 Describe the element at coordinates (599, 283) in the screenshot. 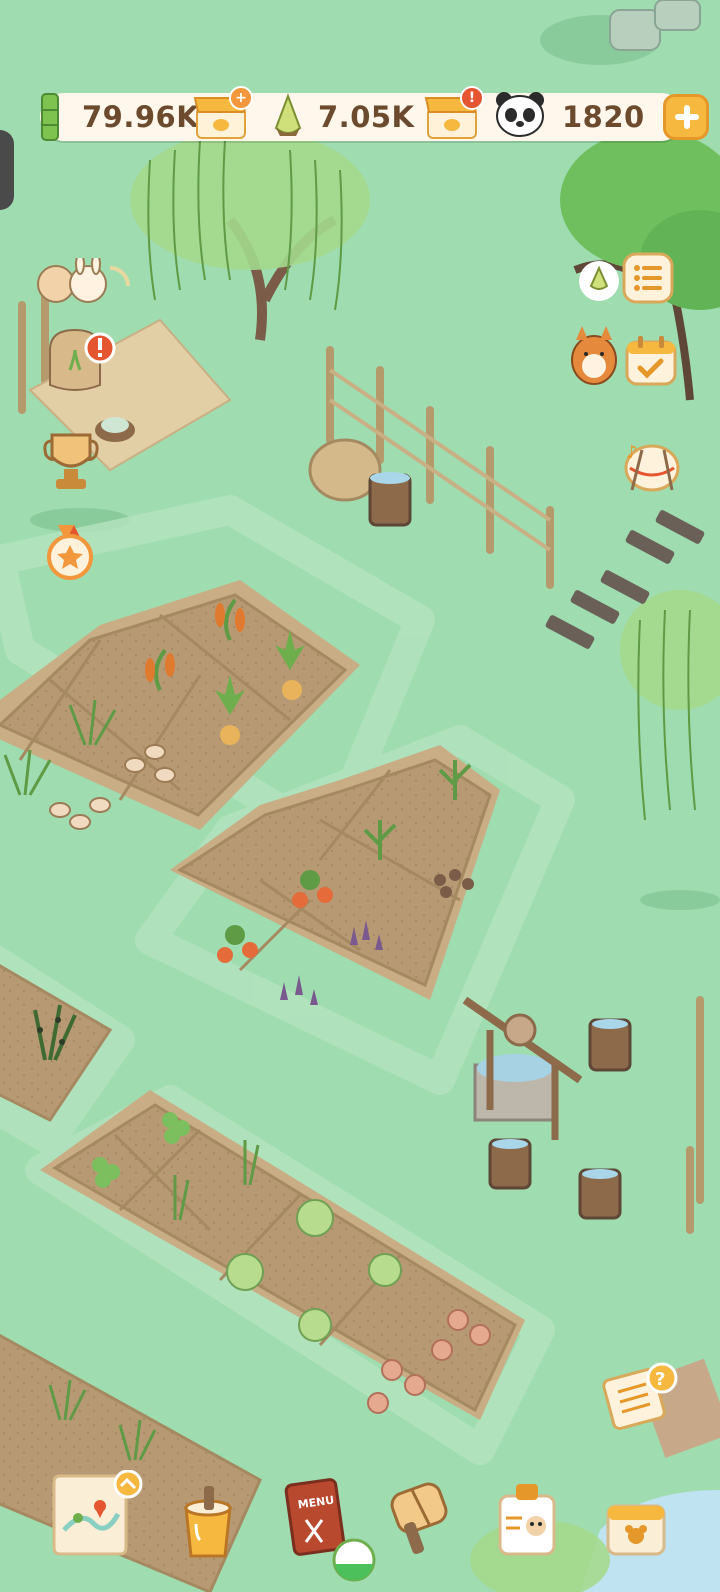

I see `bamboo-shoot-bubble-icon` at that location.